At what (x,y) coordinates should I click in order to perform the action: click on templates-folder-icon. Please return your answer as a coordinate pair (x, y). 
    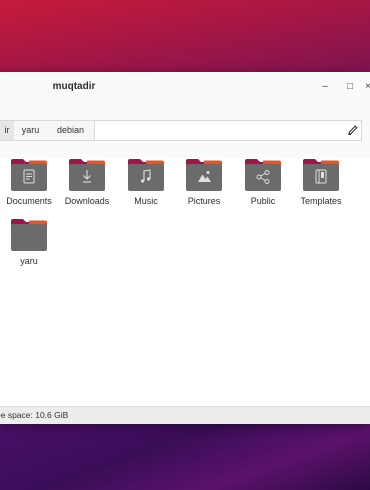
    Looking at the image, I should click on (321, 175).